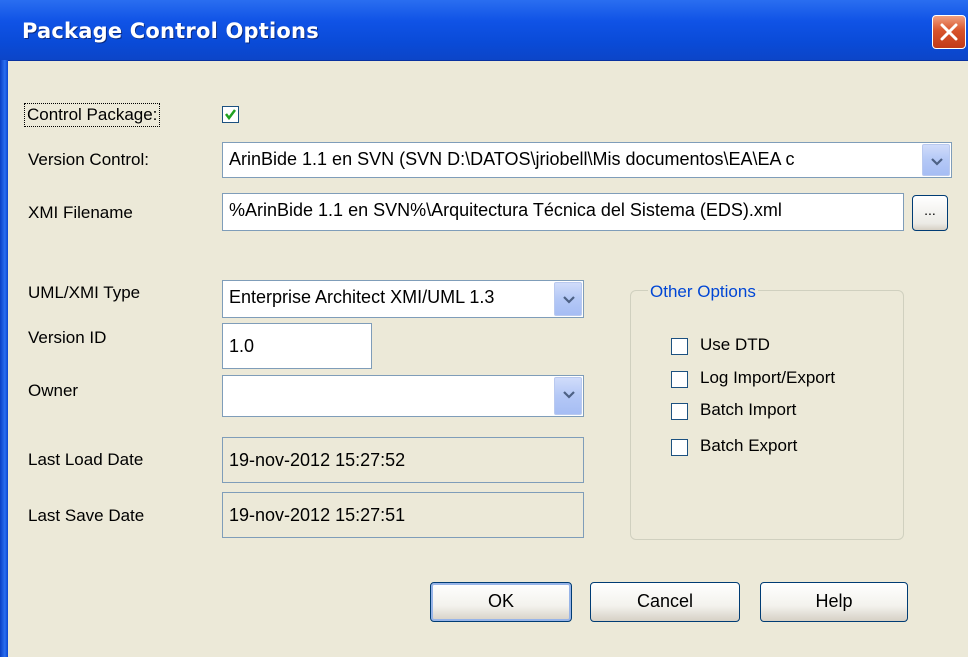 Image resolution: width=968 pixels, height=657 pixels. I want to click on use-dtd-label: Use DTD, so click(735, 345).